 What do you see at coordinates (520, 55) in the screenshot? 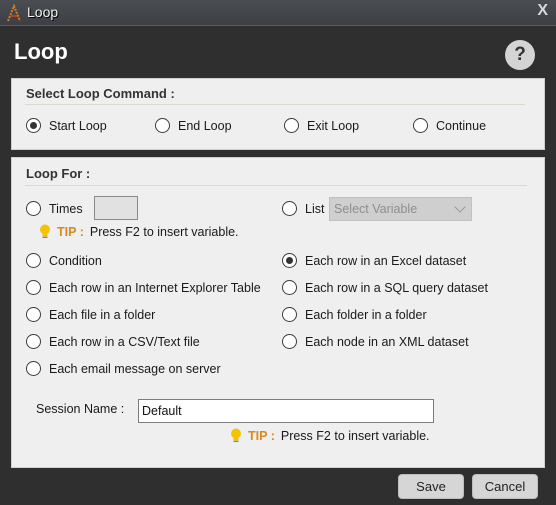
I see `help-icon: ?` at bounding box center [520, 55].